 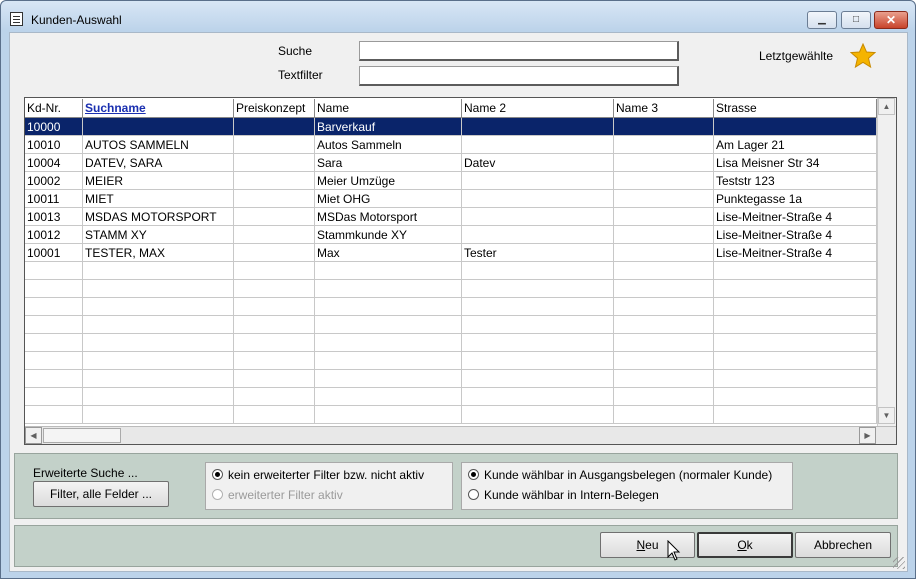 What do you see at coordinates (82, 435) in the screenshot?
I see `horizontal-scroll-thumb` at bounding box center [82, 435].